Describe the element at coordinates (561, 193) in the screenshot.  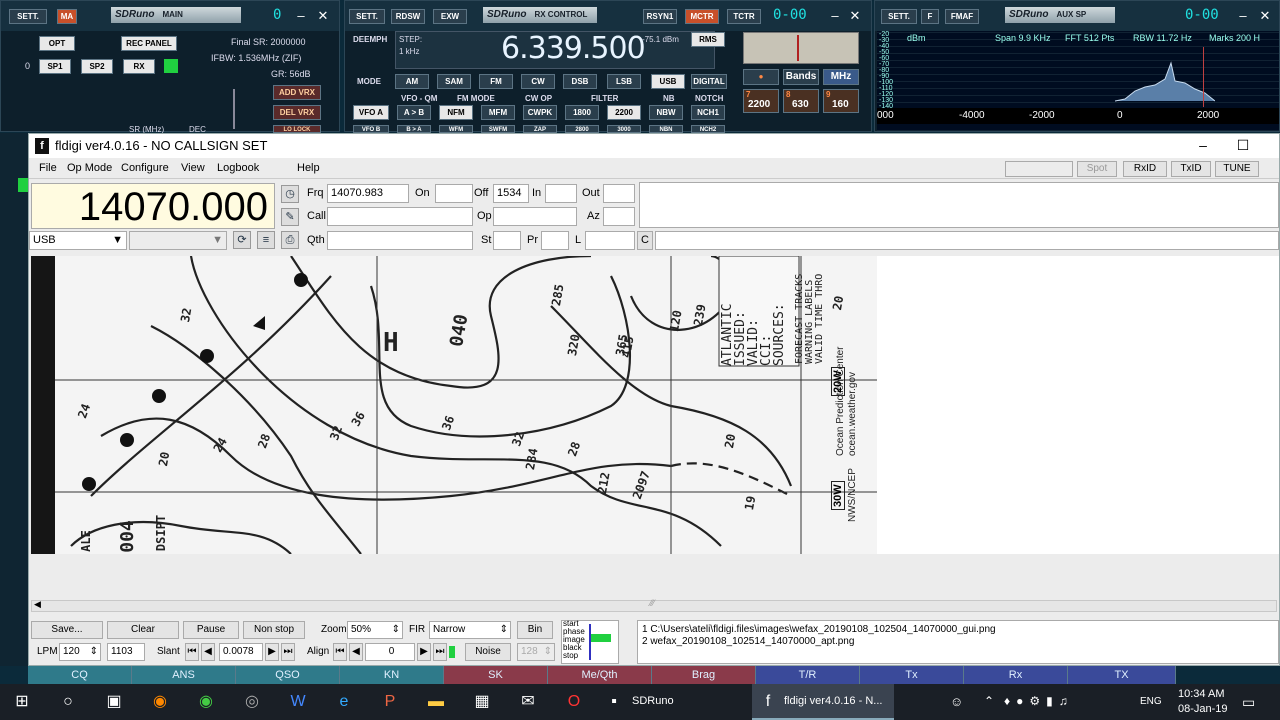
I see `in-field` at that location.